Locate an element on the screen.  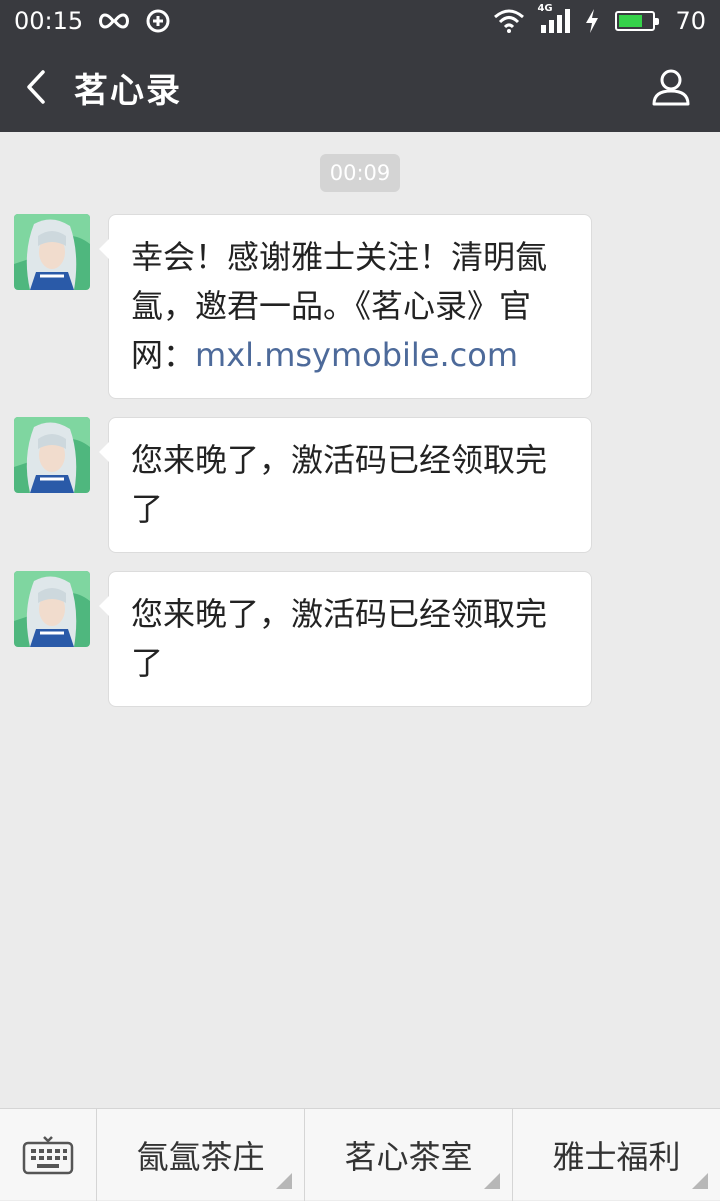
title-bar: 茗心录 is located at coordinates (360, 87).